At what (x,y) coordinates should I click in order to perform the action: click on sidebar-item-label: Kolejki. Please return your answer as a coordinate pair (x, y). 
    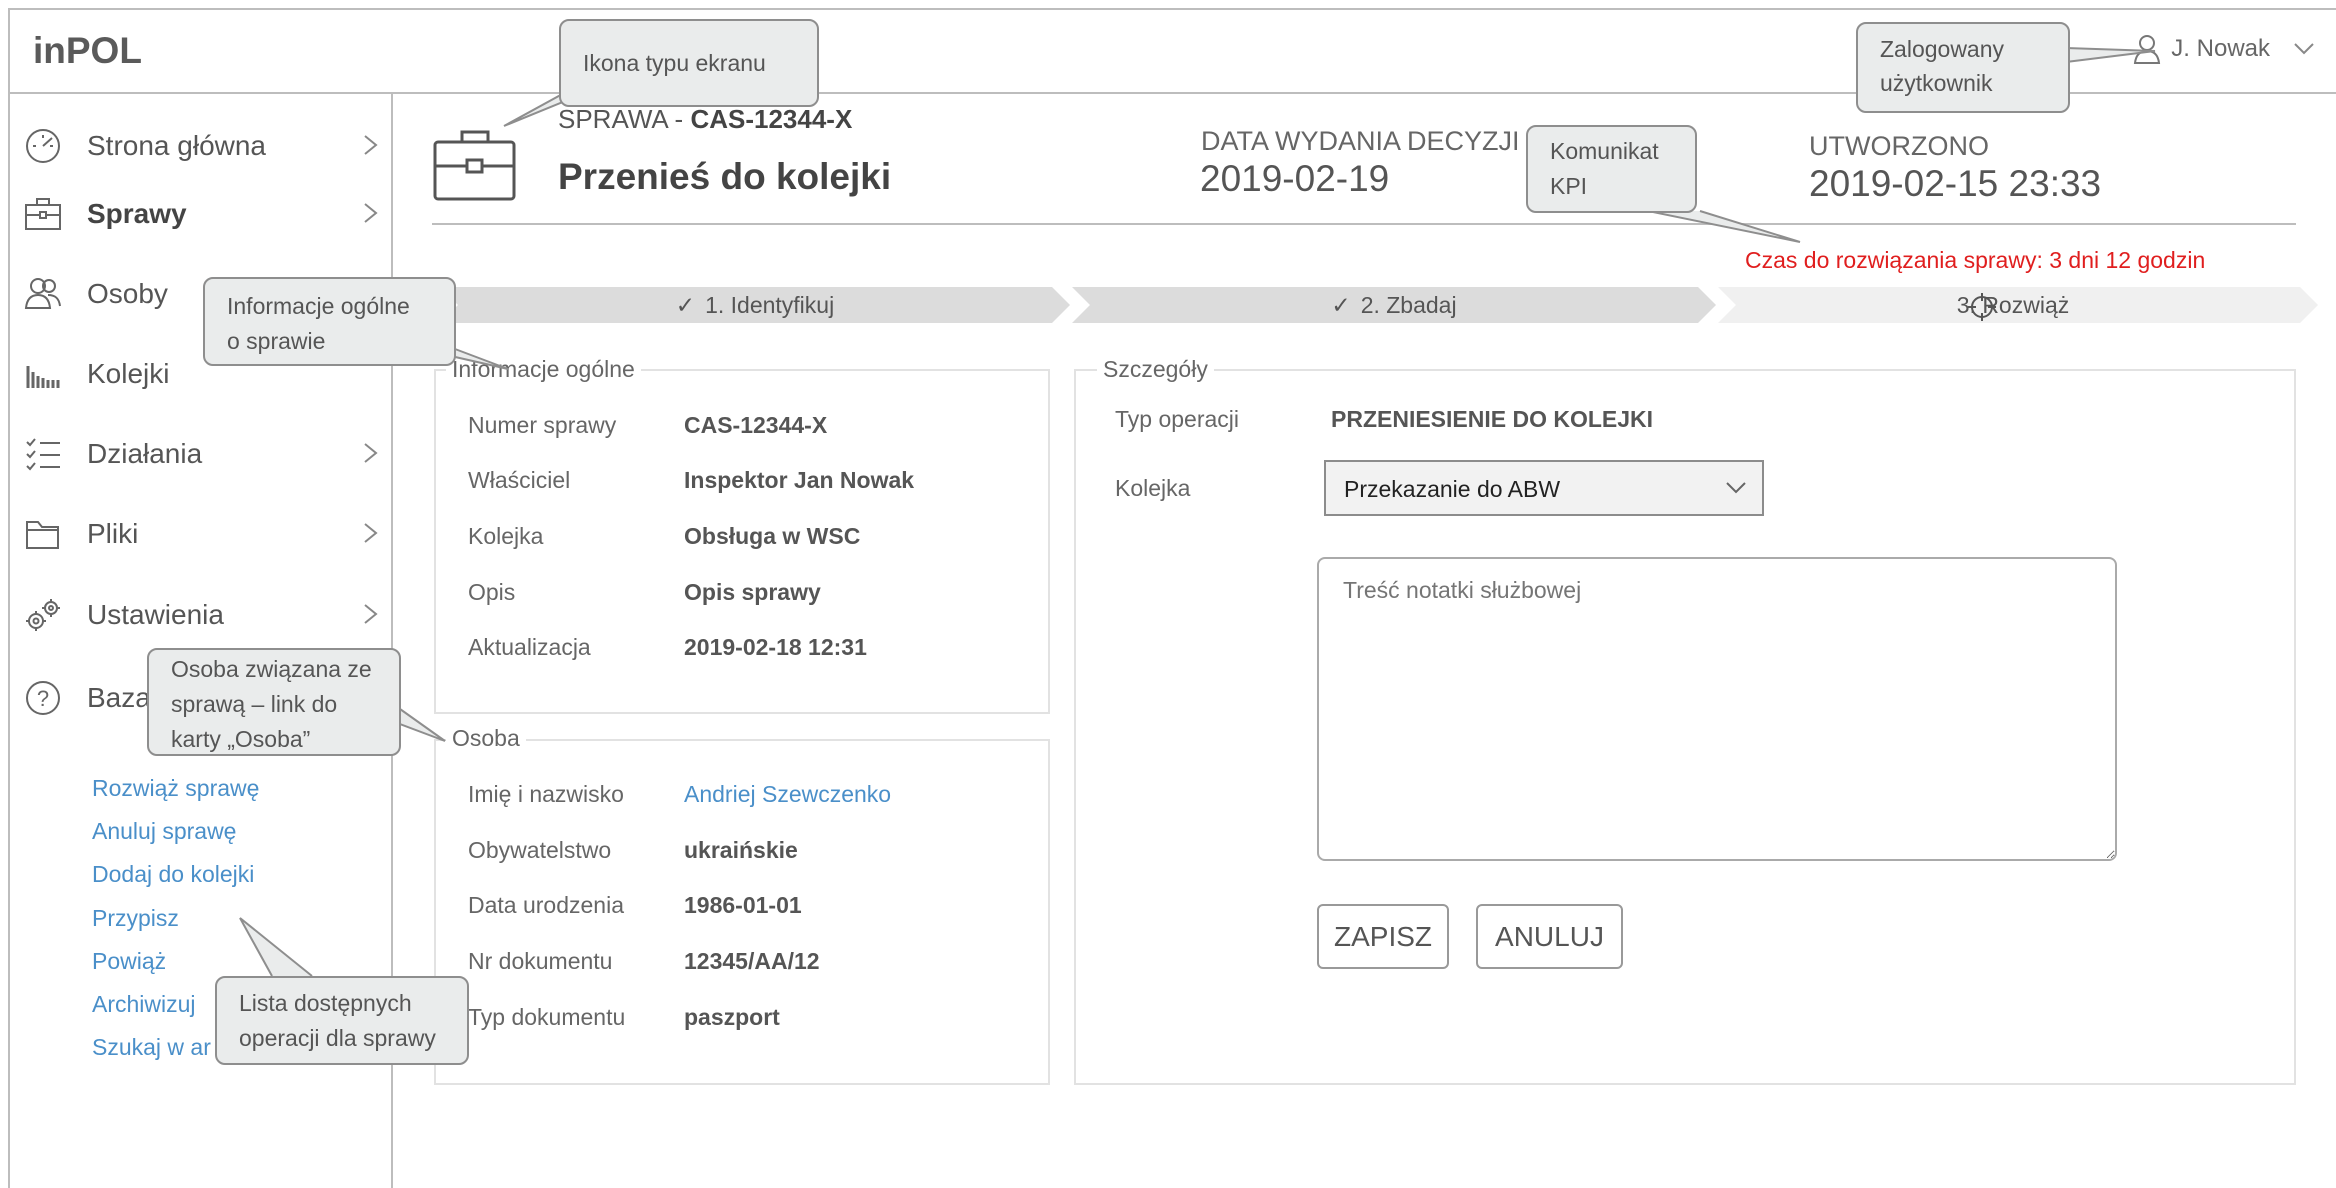
    Looking at the image, I should click on (128, 373).